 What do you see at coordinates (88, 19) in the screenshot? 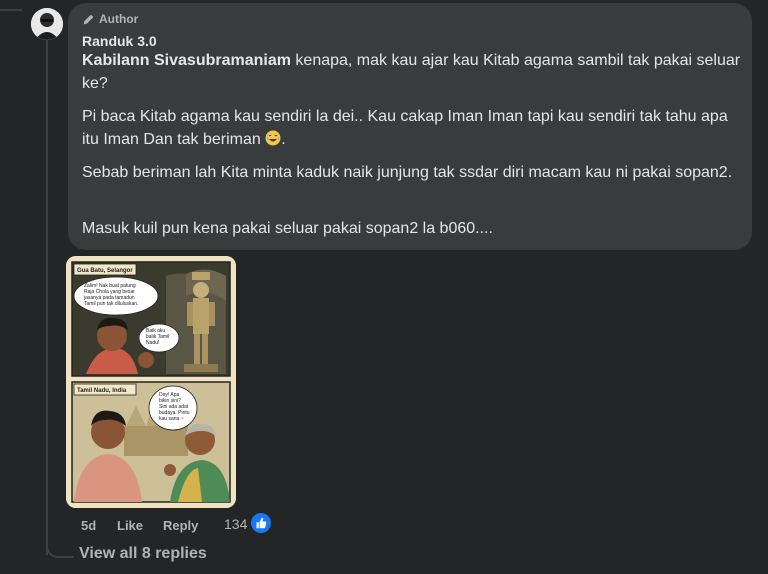
I see `pencil-icon` at bounding box center [88, 19].